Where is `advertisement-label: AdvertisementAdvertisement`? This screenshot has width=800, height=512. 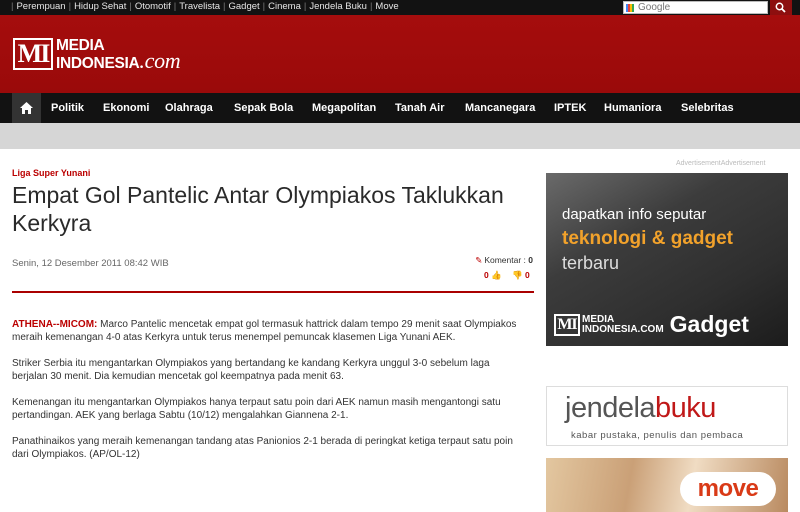 advertisement-label: AdvertisementAdvertisement is located at coordinates (721, 163).